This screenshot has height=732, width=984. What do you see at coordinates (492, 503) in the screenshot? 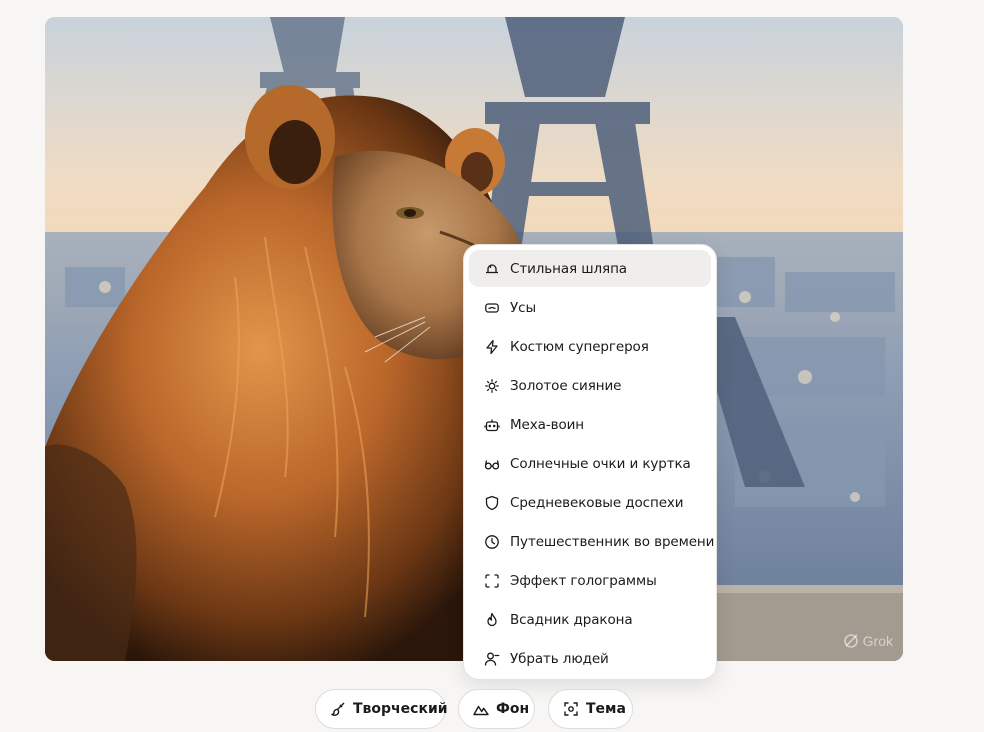
I see `shield-icon` at bounding box center [492, 503].